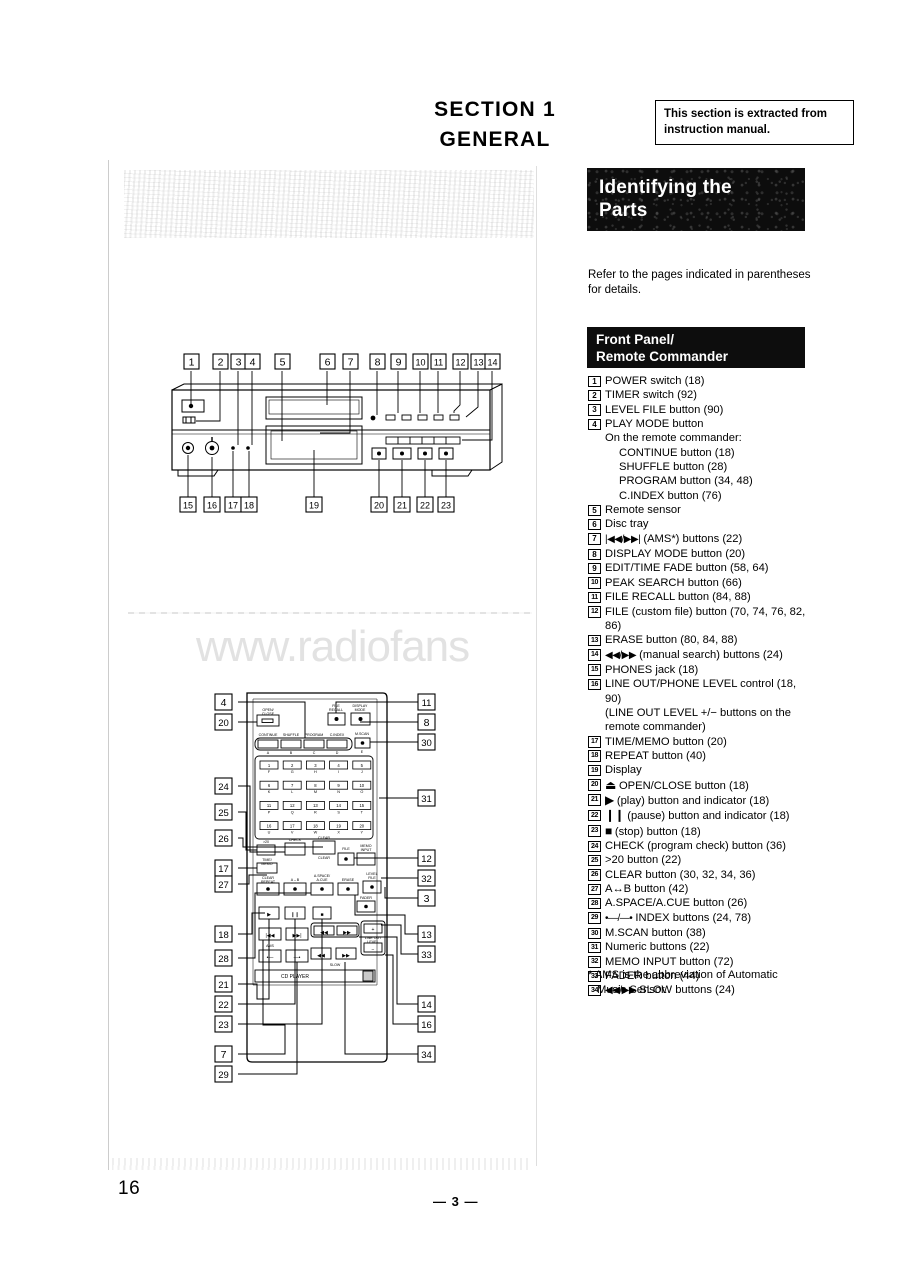  What do you see at coordinates (613, 698) in the screenshot?
I see `parts-list-subitem: 90)` at bounding box center [613, 698].